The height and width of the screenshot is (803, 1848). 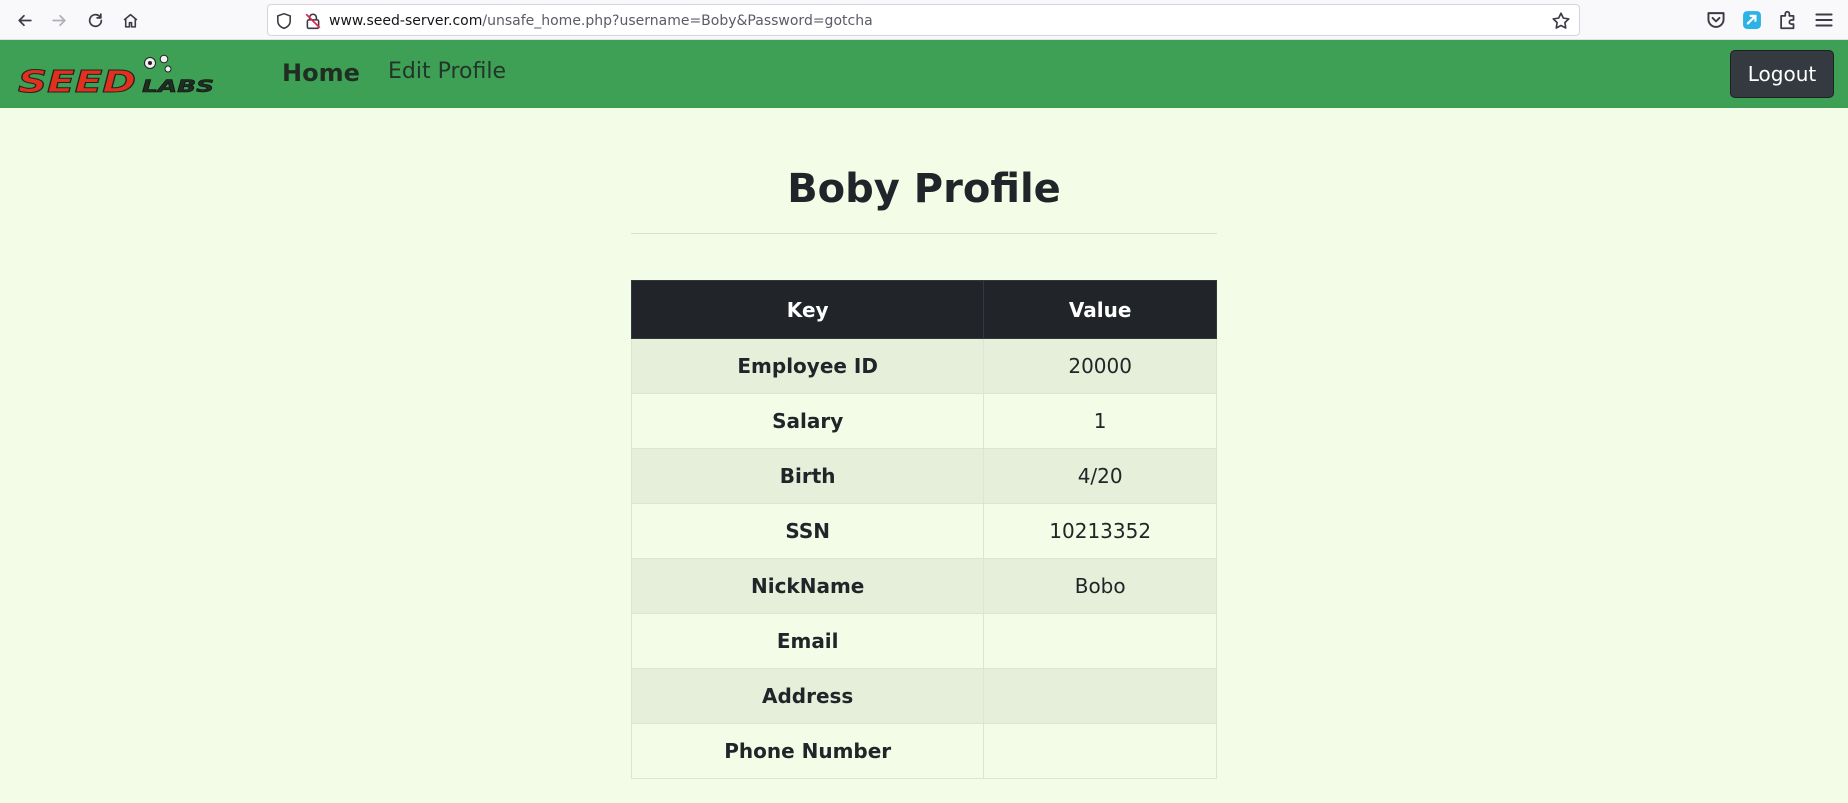 I want to click on row-key: Employee ID, so click(x=807, y=366).